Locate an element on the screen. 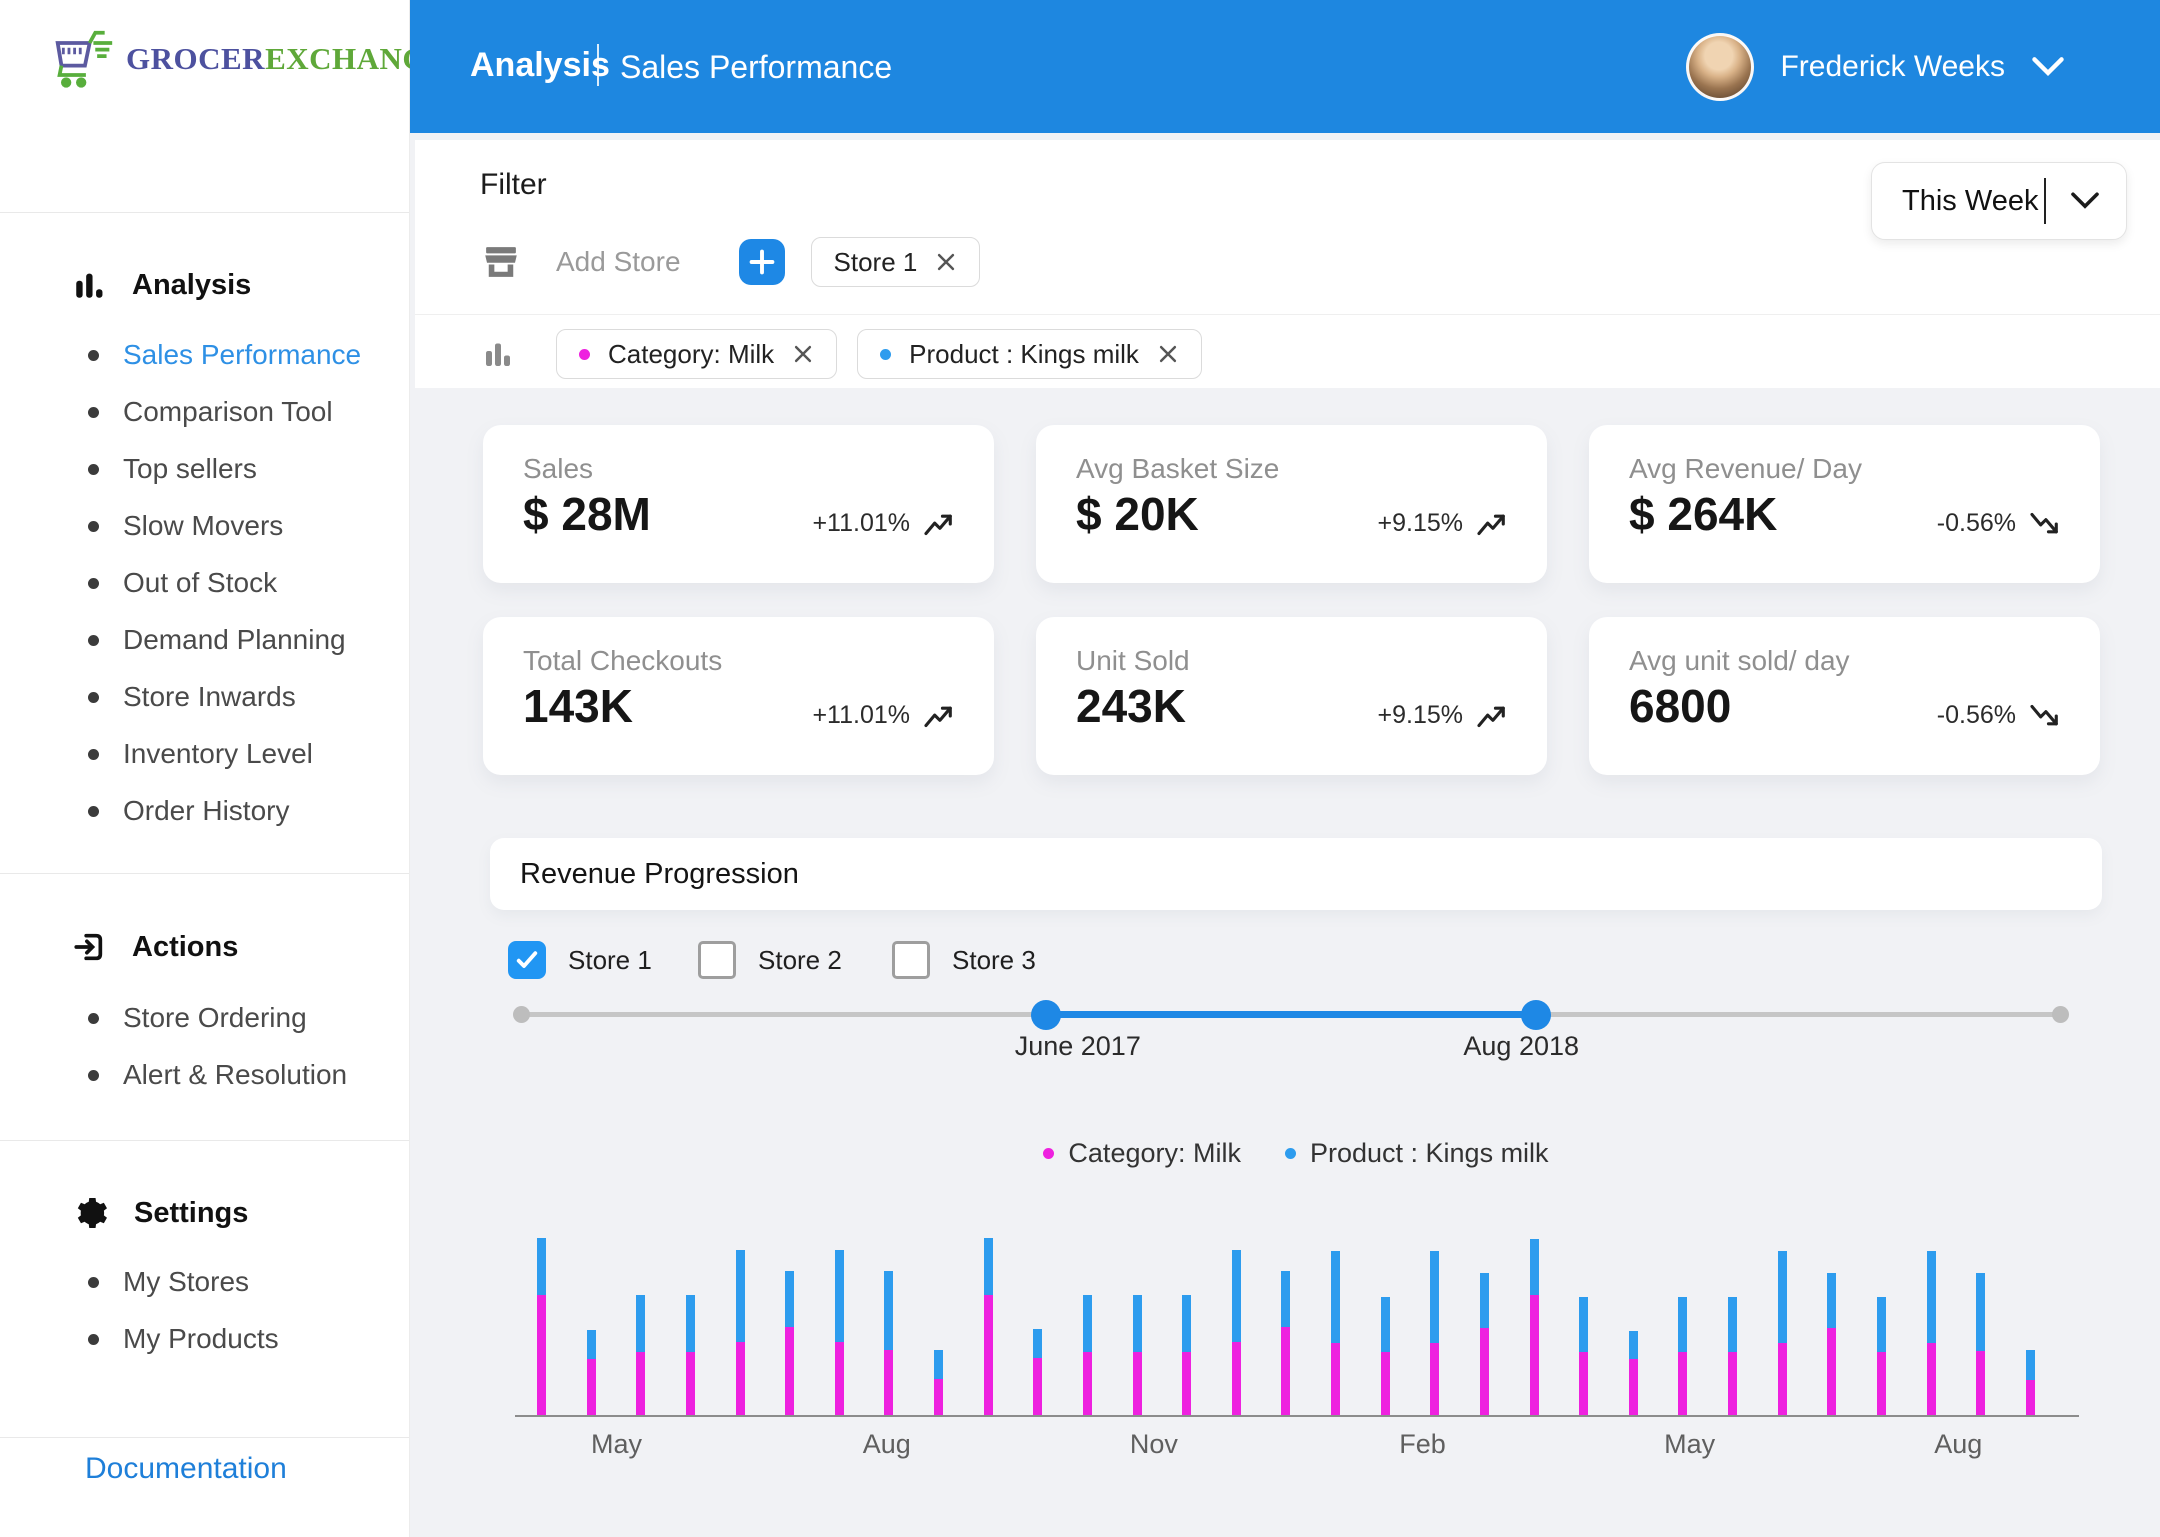  x-axis-label: Feb is located at coordinates (1422, 1444).